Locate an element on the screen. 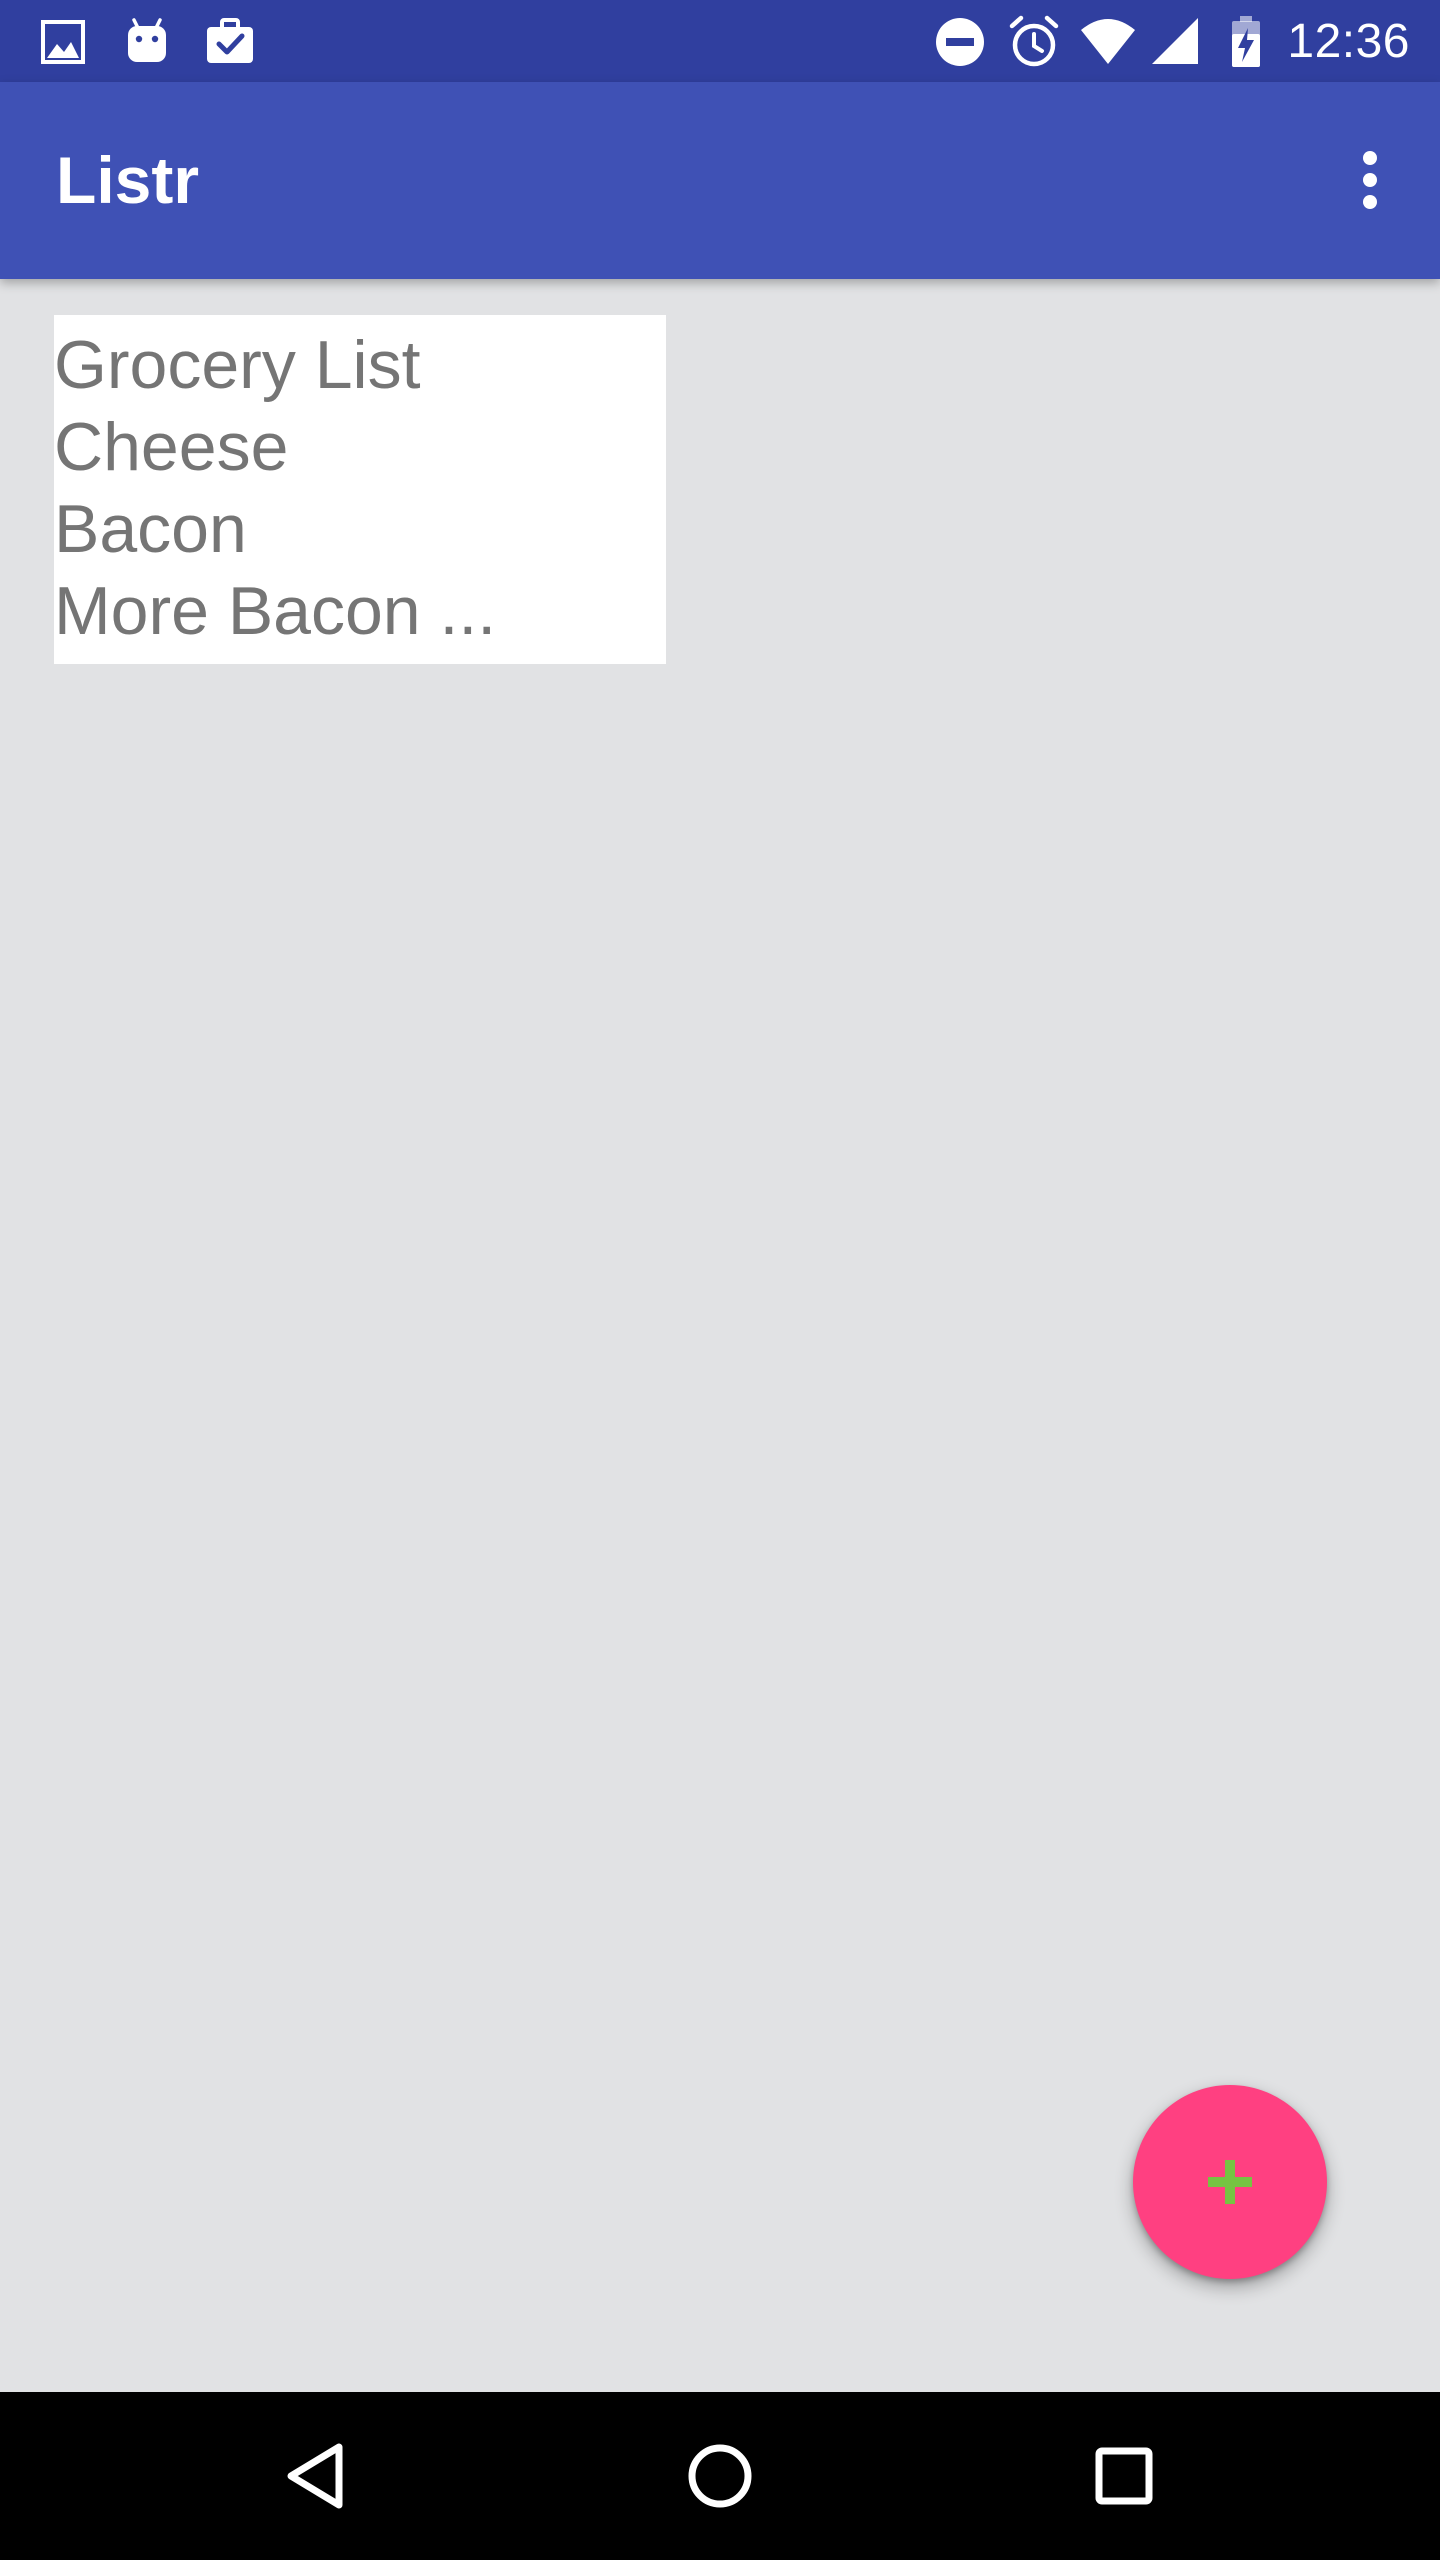 The image size is (1440, 2560). status-time: 12:36 is located at coordinates (1348, 41).